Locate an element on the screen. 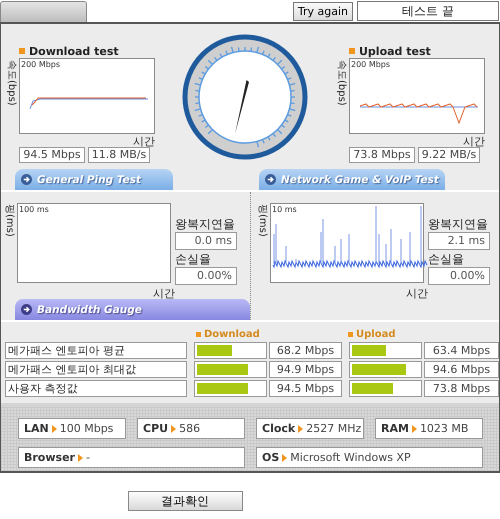  section-tab: Network Game & VoIP Test is located at coordinates (352, 179).